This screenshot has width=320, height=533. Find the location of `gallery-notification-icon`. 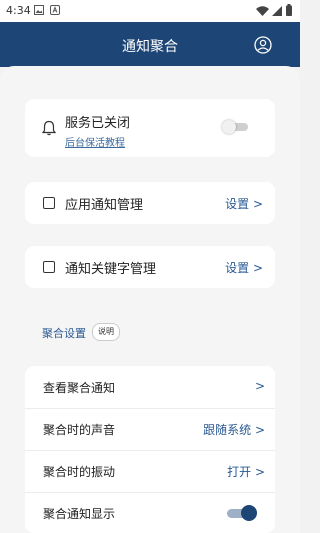

gallery-notification-icon is located at coordinates (39, 10).